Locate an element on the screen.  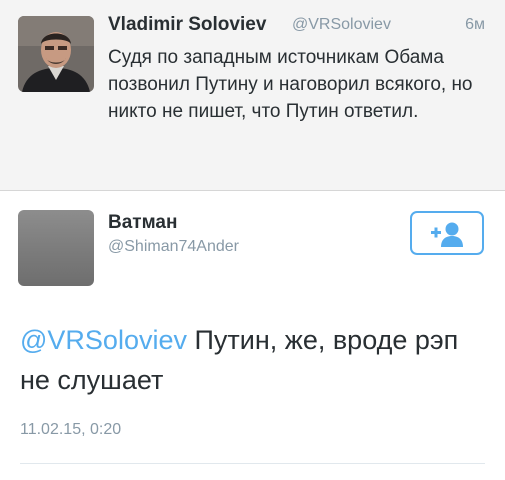
mention-link: @VRSoloviev is located at coordinates (103, 340).